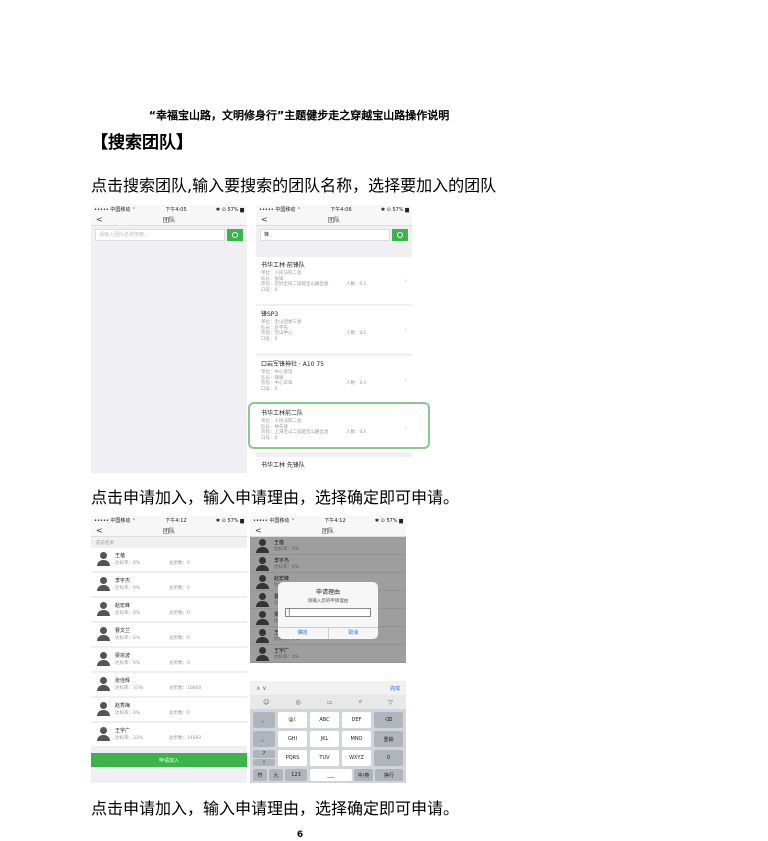 This screenshot has height=841, width=768. What do you see at coordinates (341, 210) in the screenshot?
I see `clock-label: 下午4:06` at bounding box center [341, 210].